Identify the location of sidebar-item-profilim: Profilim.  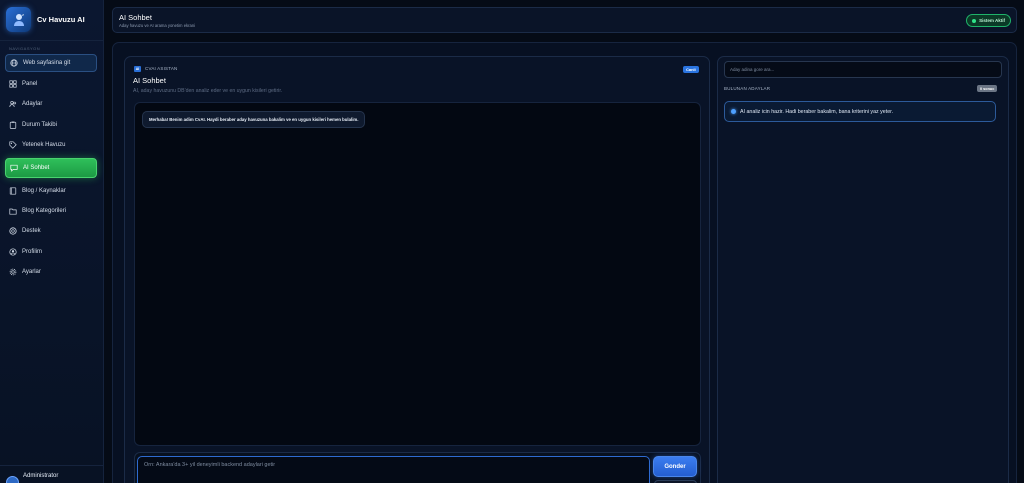
(51, 252).